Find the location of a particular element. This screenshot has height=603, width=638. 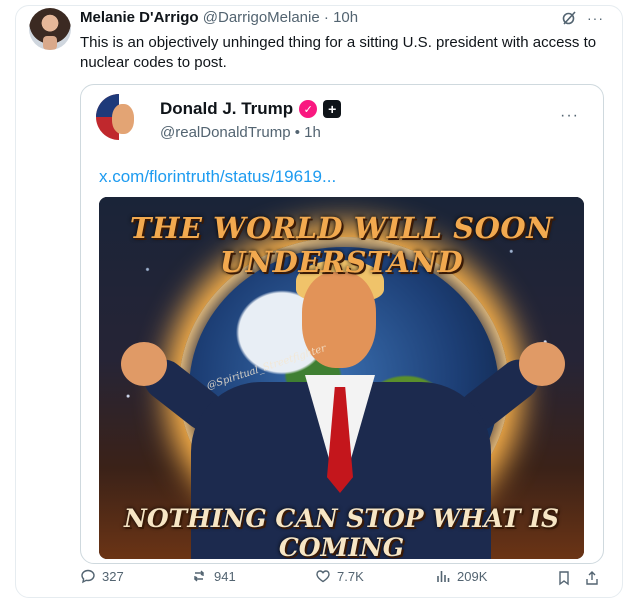

tweet-top-icons: ··· is located at coordinates (582, 18).